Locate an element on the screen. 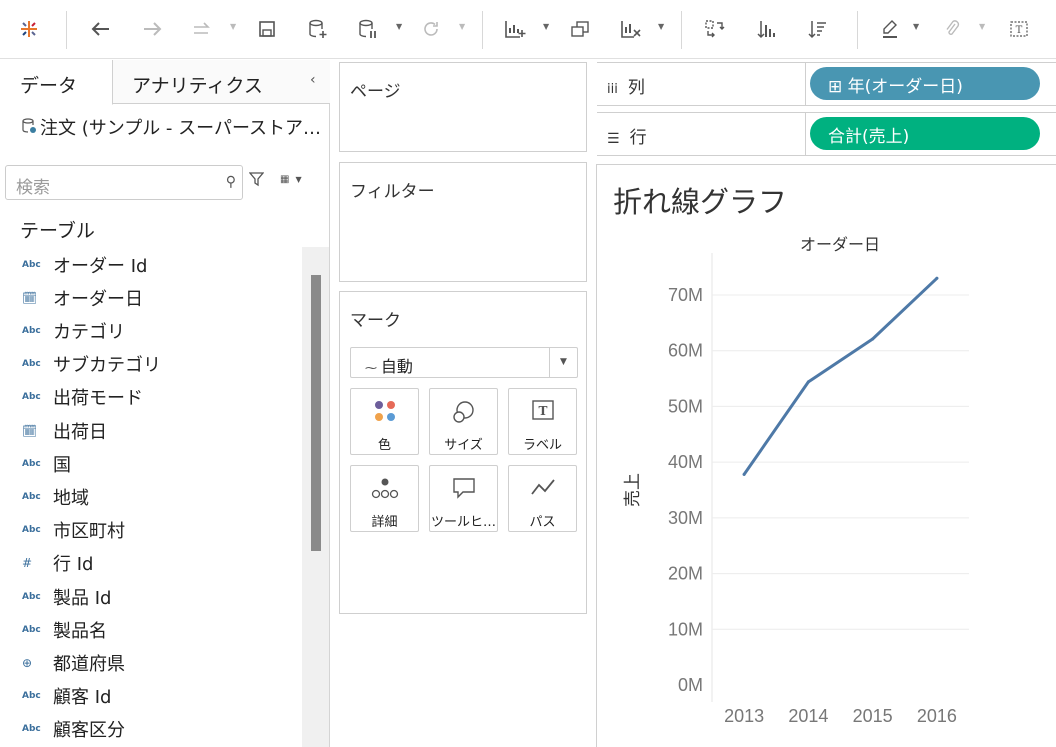 The height and width of the screenshot is (747, 1056). field-item: # 行 Id is located at coordinates (150, 563).